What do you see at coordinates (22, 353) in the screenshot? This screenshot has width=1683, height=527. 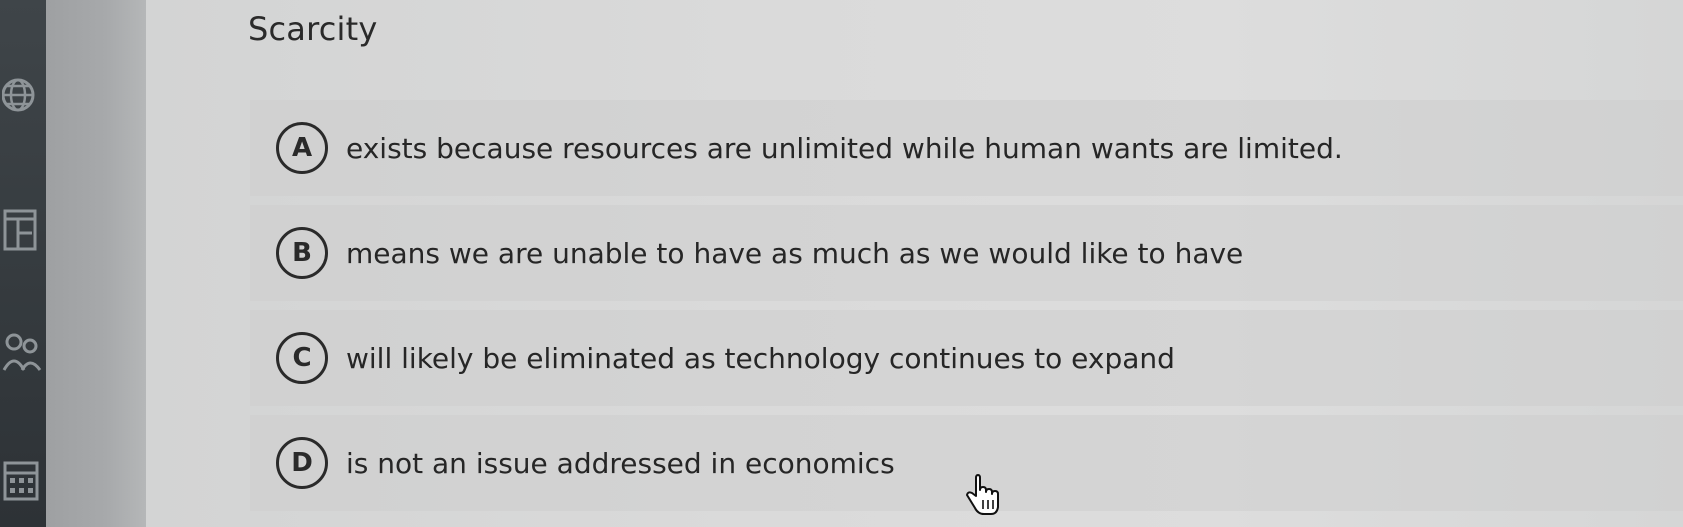 I see `people-icon` at bounding box center [22, 353].